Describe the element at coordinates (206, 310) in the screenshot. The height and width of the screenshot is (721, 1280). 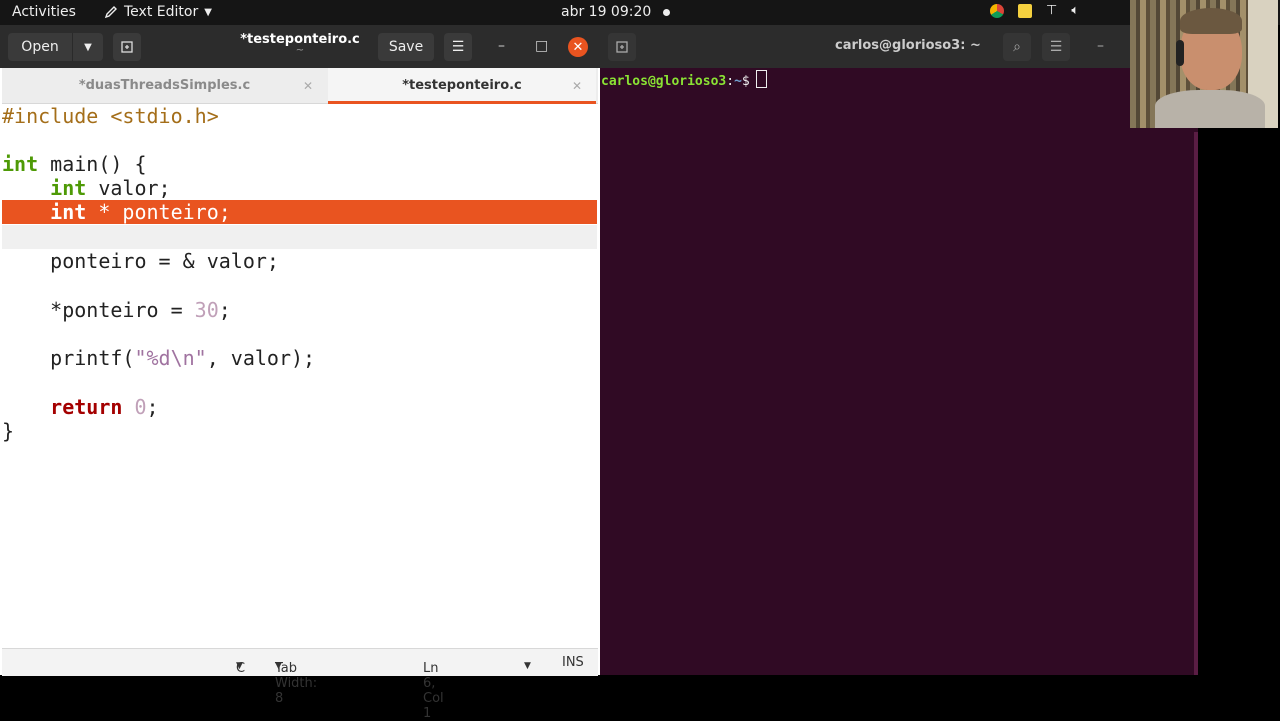
I see `code-token: 30` at that location.